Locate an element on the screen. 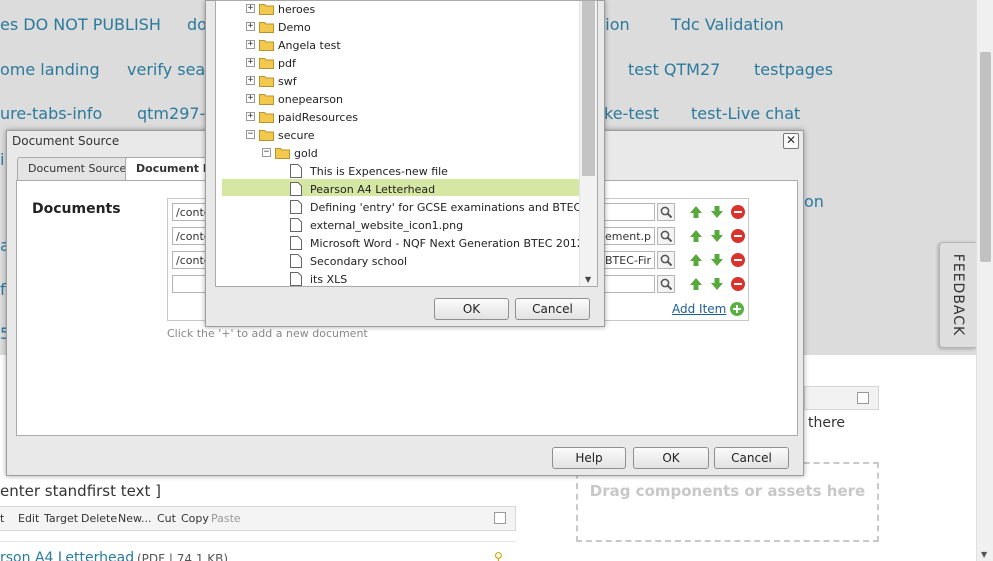  bg-link-verify-search: verify sear is located at coordinates (169, 69).